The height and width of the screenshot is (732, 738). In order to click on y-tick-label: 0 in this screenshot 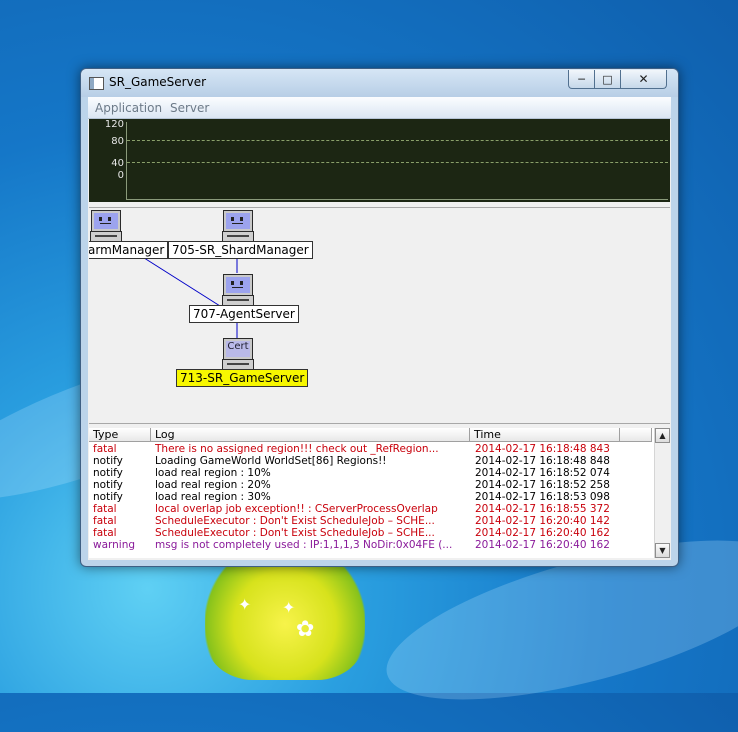, I will do `click(120, 175)`.